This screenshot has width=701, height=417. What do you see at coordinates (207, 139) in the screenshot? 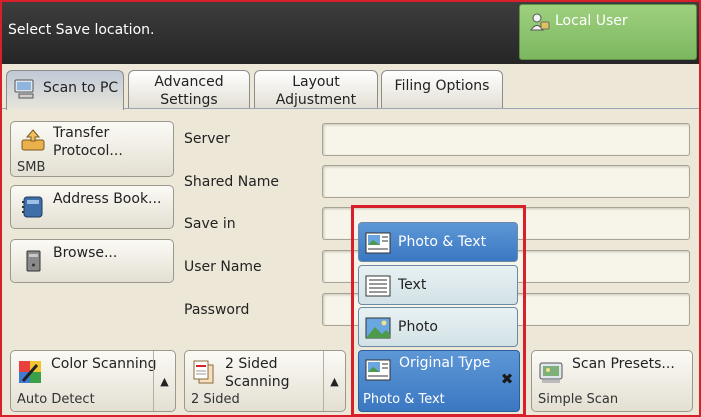
I see `server-label: Server` at bounding box center [207, 139].